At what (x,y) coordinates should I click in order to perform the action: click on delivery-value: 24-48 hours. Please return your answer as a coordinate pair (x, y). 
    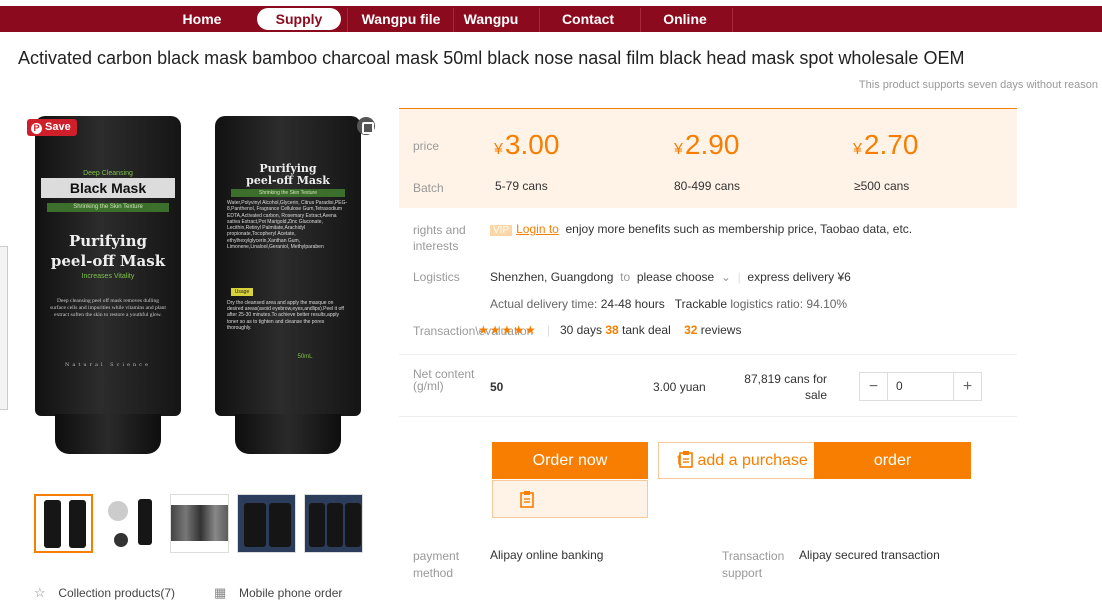
    Looking at the image, I should click on (632, 304).